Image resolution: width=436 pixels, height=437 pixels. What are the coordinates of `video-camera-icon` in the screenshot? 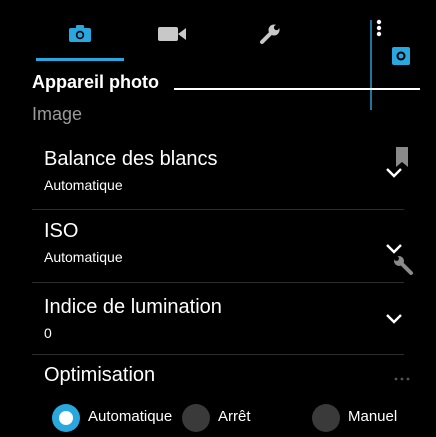 It's located at (172, 34).